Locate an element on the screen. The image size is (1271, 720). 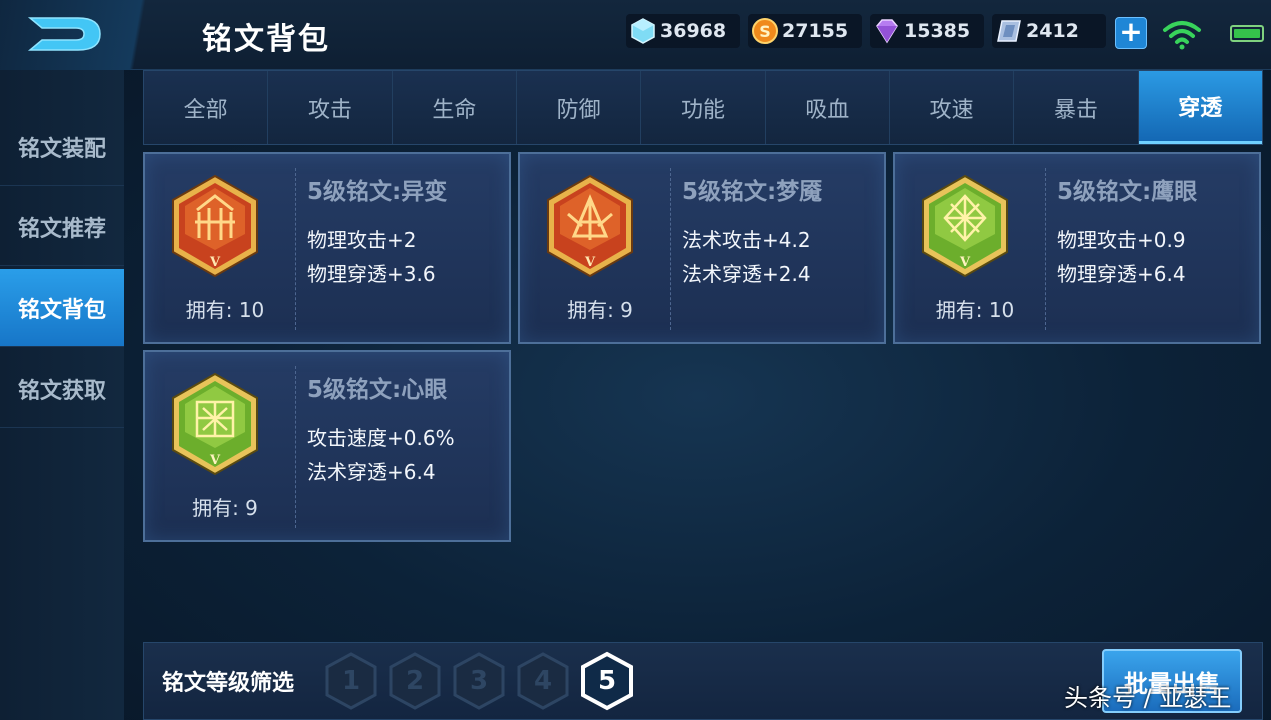
wifi-icon is located at coordinates (1182, 36).